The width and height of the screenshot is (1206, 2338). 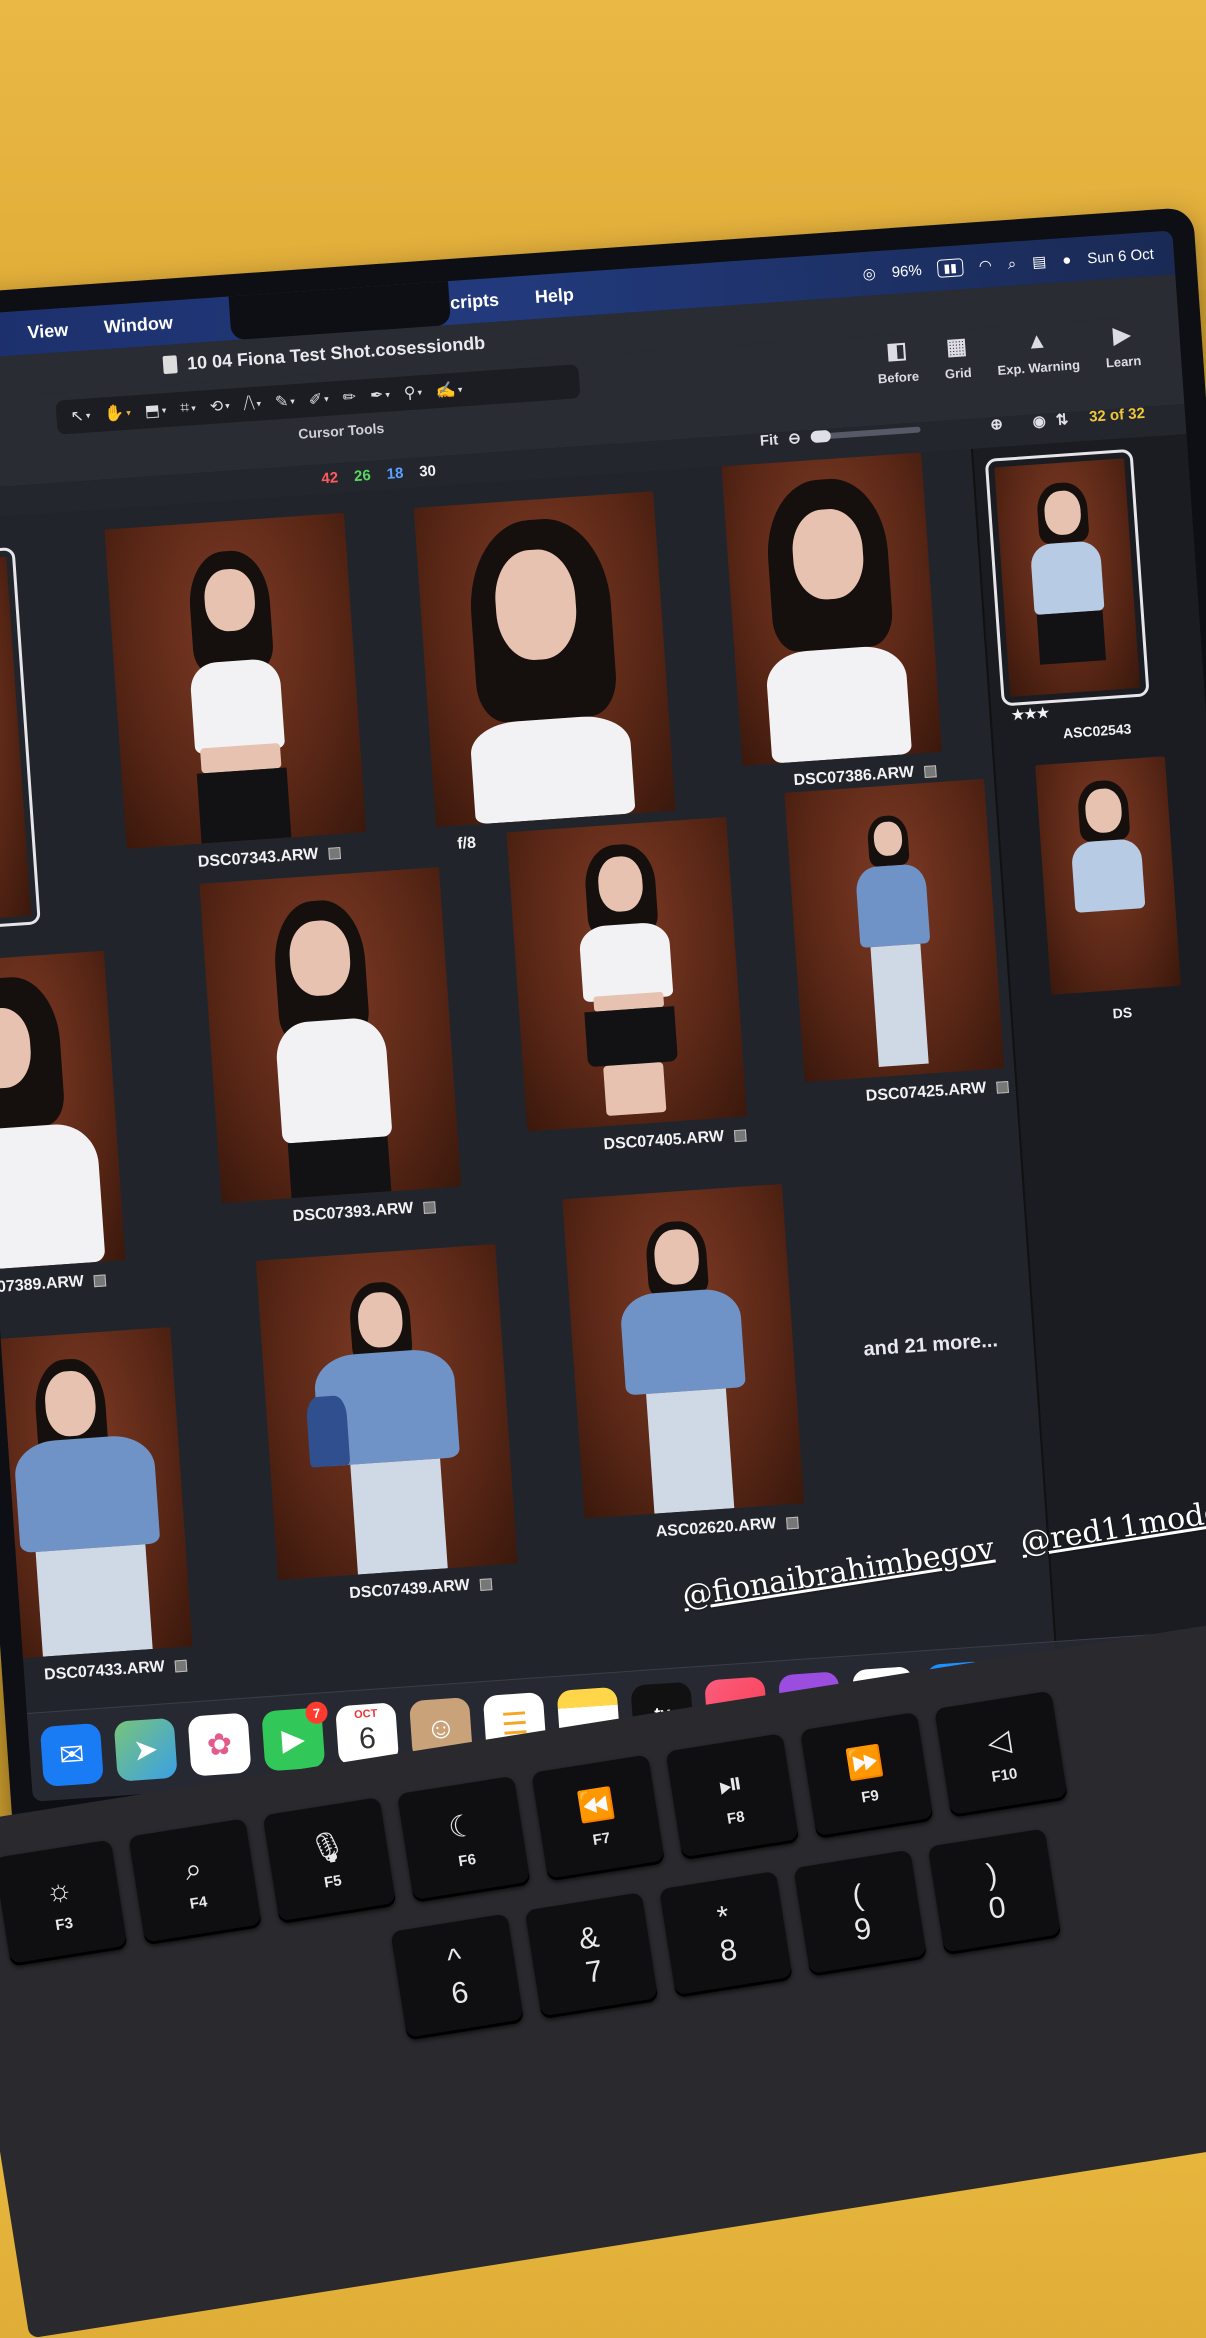 I want to click on key-label: 0, so click(x=997, y=1908).